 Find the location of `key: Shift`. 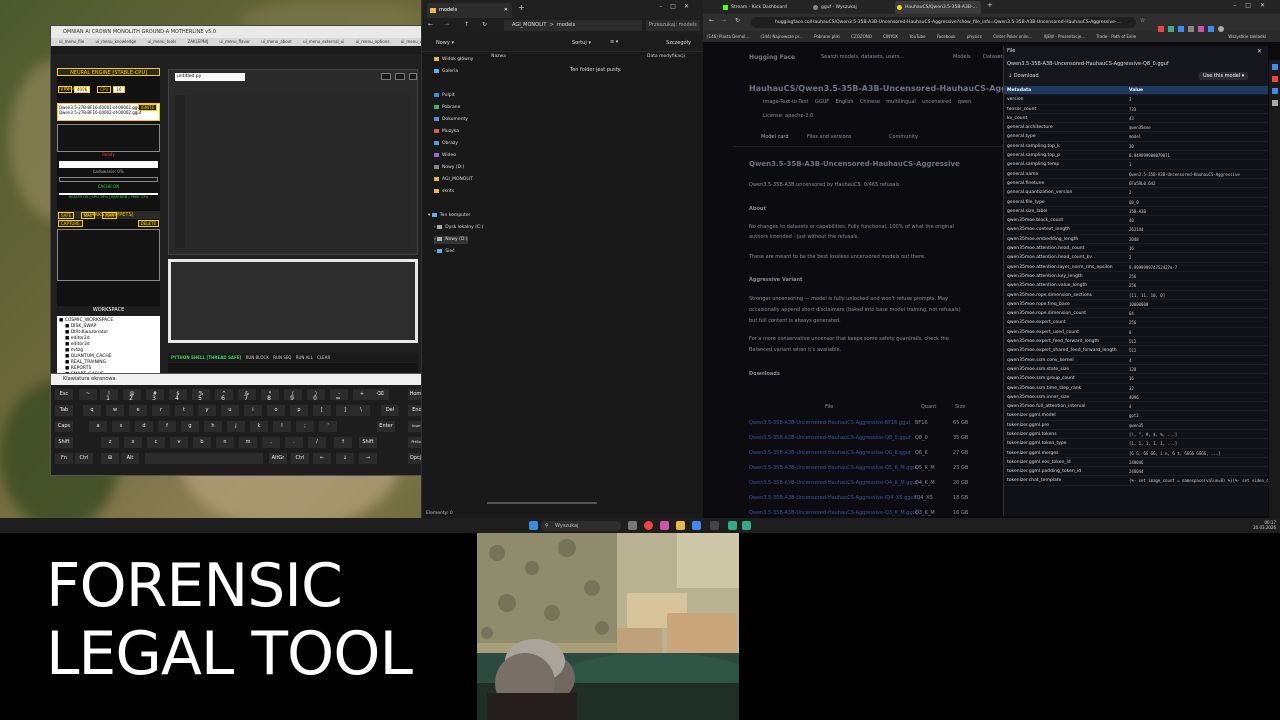

key: Shift is located at coordinates (64, 442).